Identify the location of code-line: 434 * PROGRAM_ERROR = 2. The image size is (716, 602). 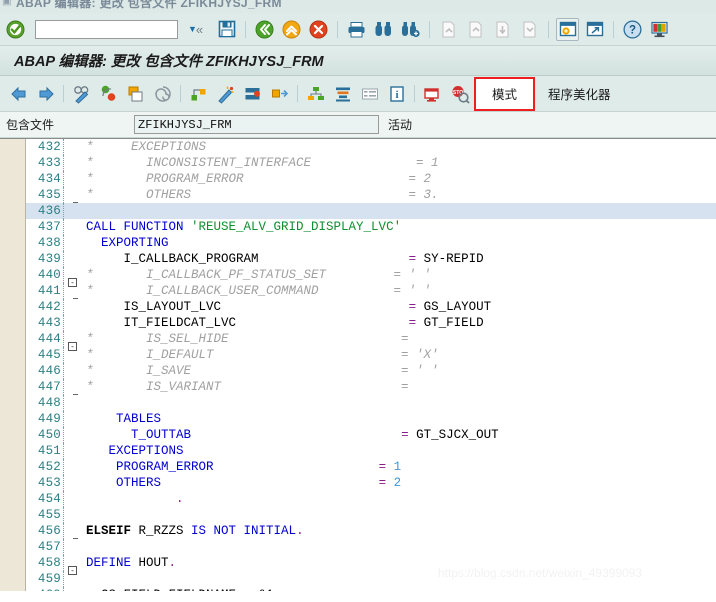
(371, 179).